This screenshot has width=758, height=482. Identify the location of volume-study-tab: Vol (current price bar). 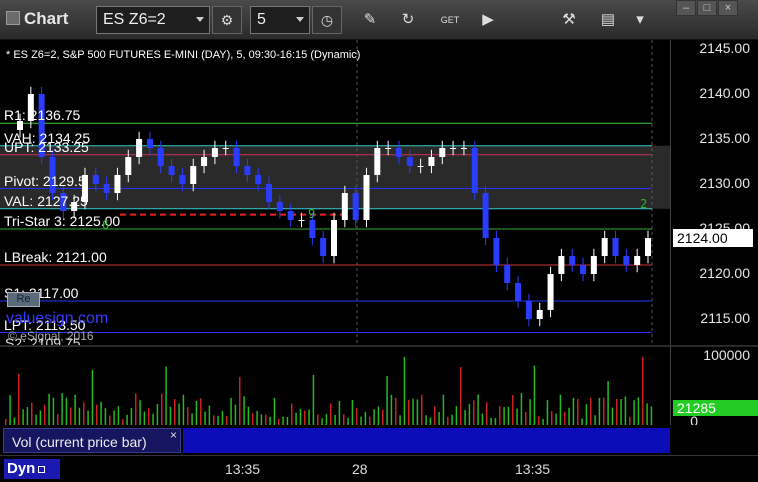
(92, 440).